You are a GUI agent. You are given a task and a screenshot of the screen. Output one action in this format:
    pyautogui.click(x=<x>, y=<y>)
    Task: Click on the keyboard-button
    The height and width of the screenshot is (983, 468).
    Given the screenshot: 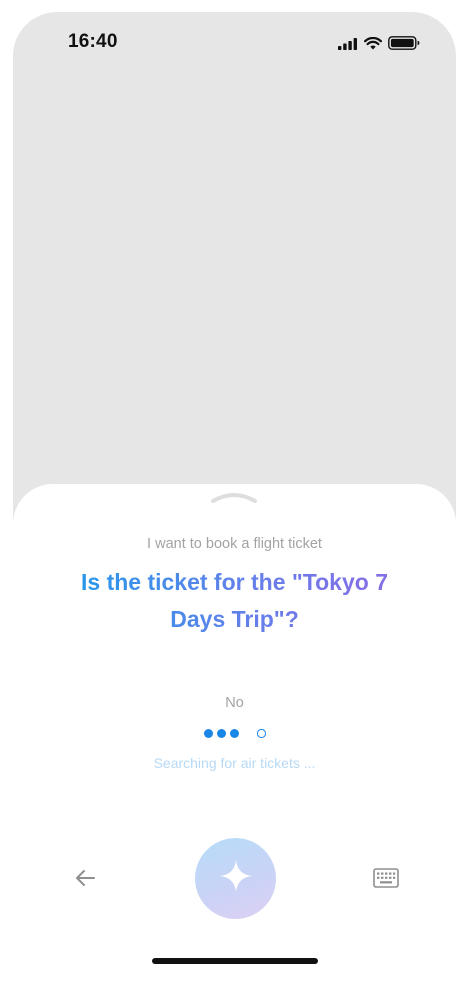 What is the action you would take?
    pyautogui.click(x=386, y=880)
    